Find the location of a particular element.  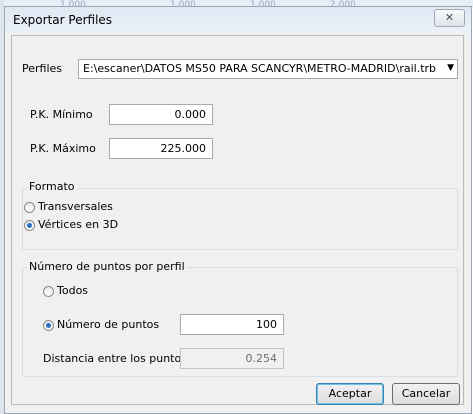

profiles-label: Perfiles is located at coordinates (42, 68).